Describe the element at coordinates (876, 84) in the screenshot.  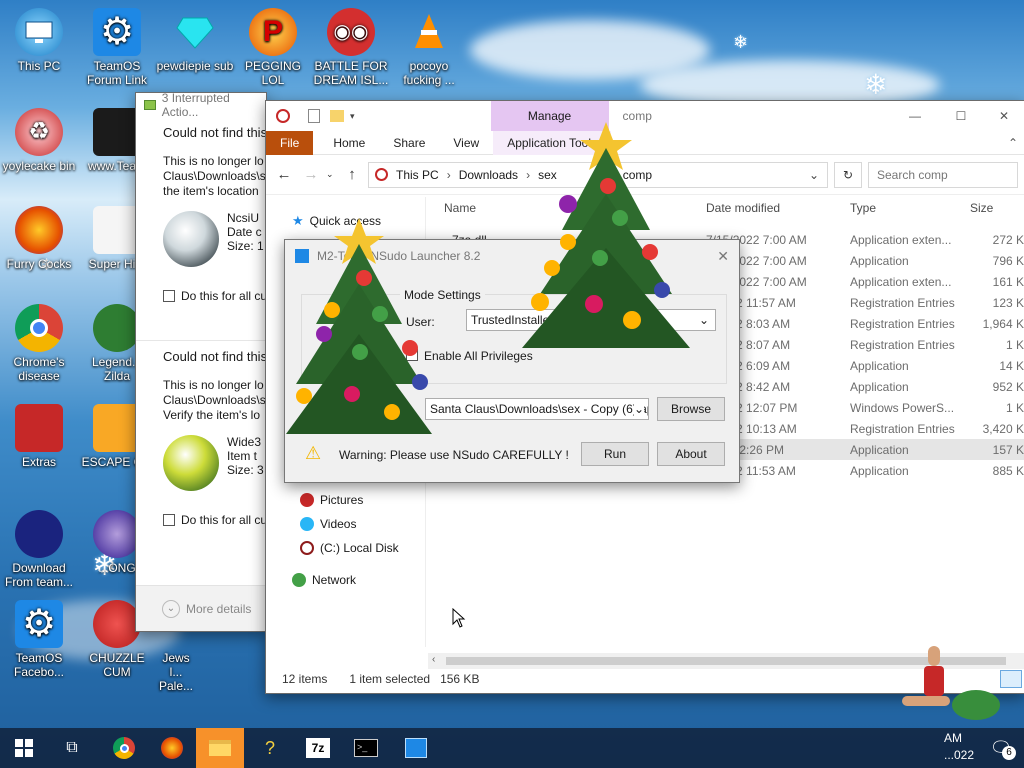
I see `snowflake-icon: ❄` at that location.